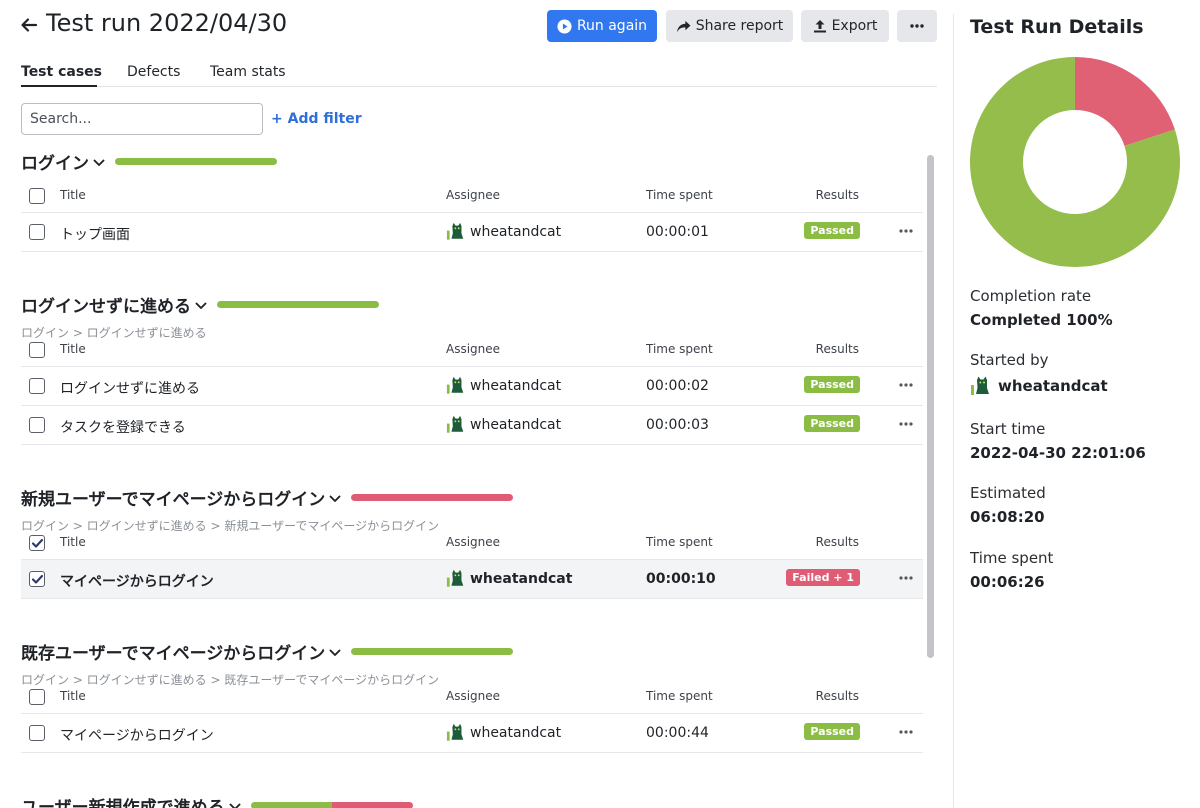  I want to click on run-again-button: Run again, so click(602, 26).